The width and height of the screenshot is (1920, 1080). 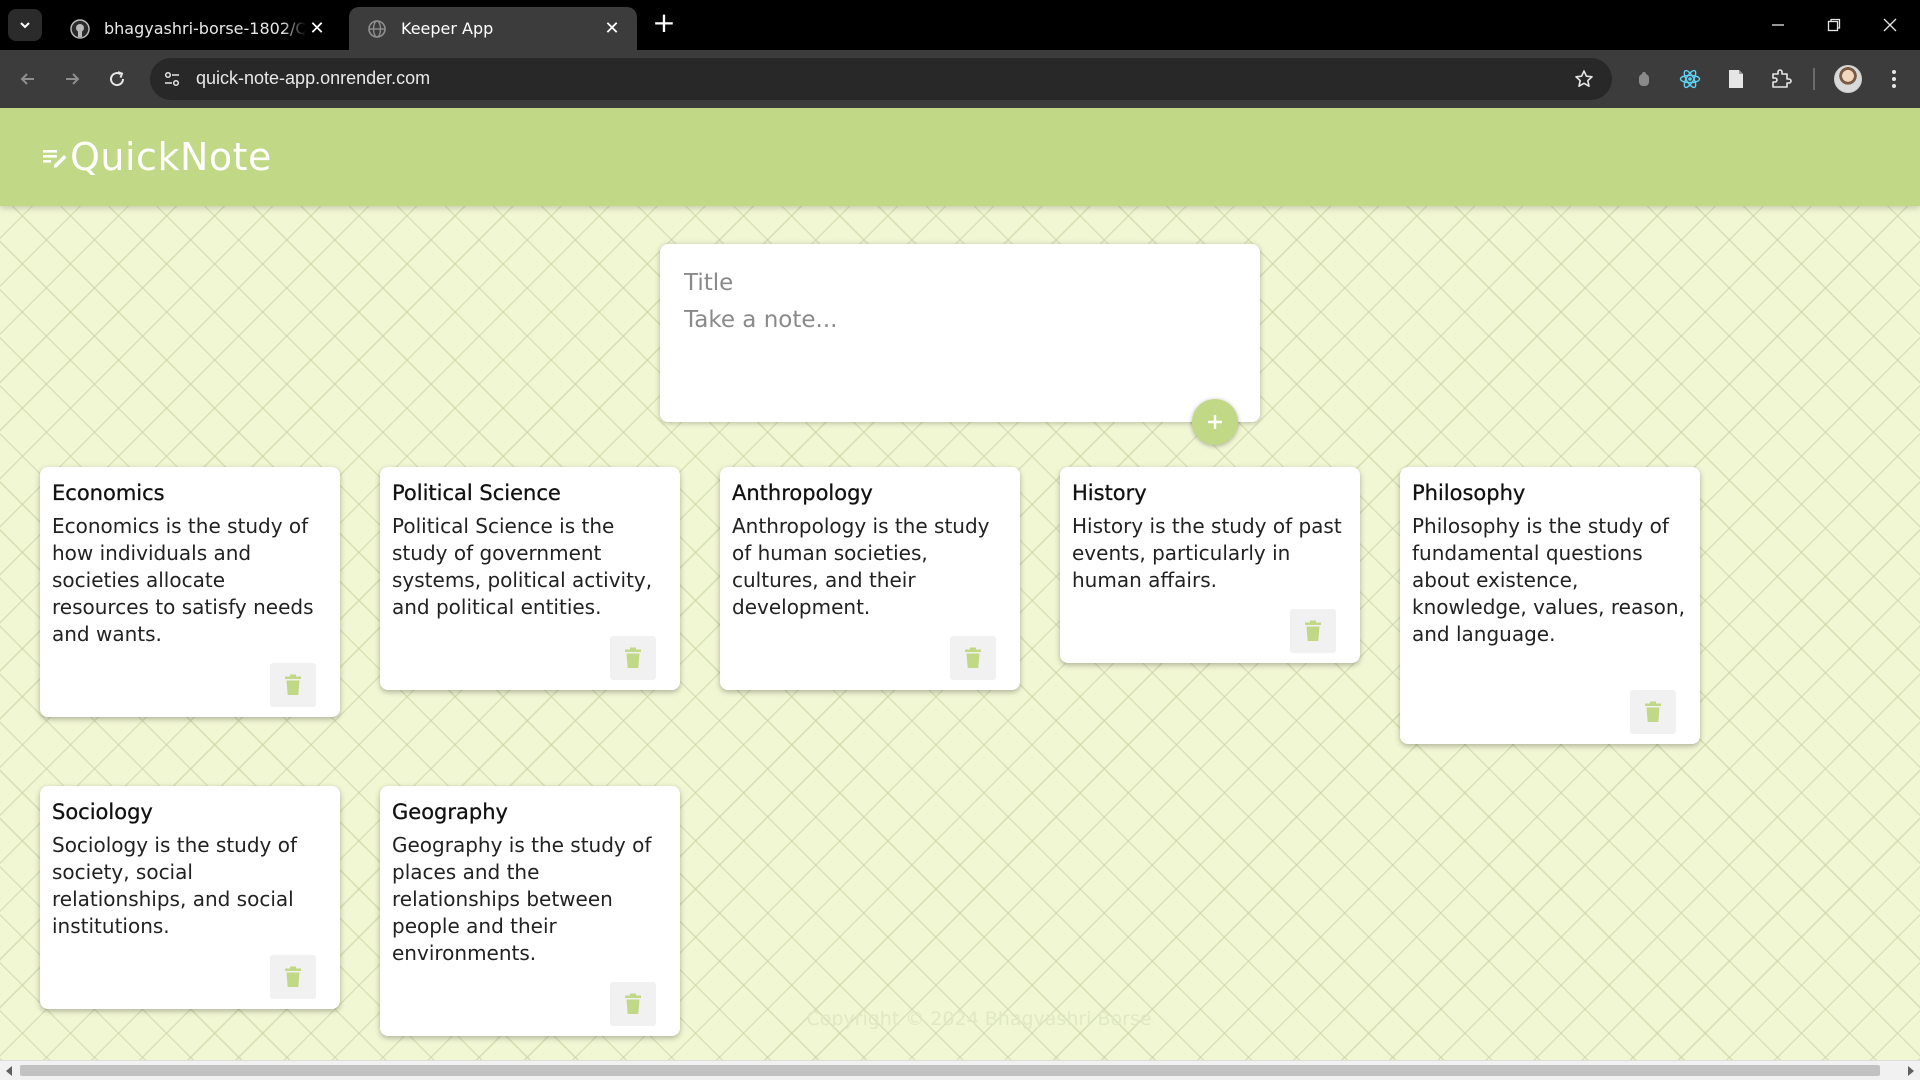 What do you see at coordinates (1736, 79) in the screenshot?
I see `document-extension-icon` at bounding box center [1736, 79].